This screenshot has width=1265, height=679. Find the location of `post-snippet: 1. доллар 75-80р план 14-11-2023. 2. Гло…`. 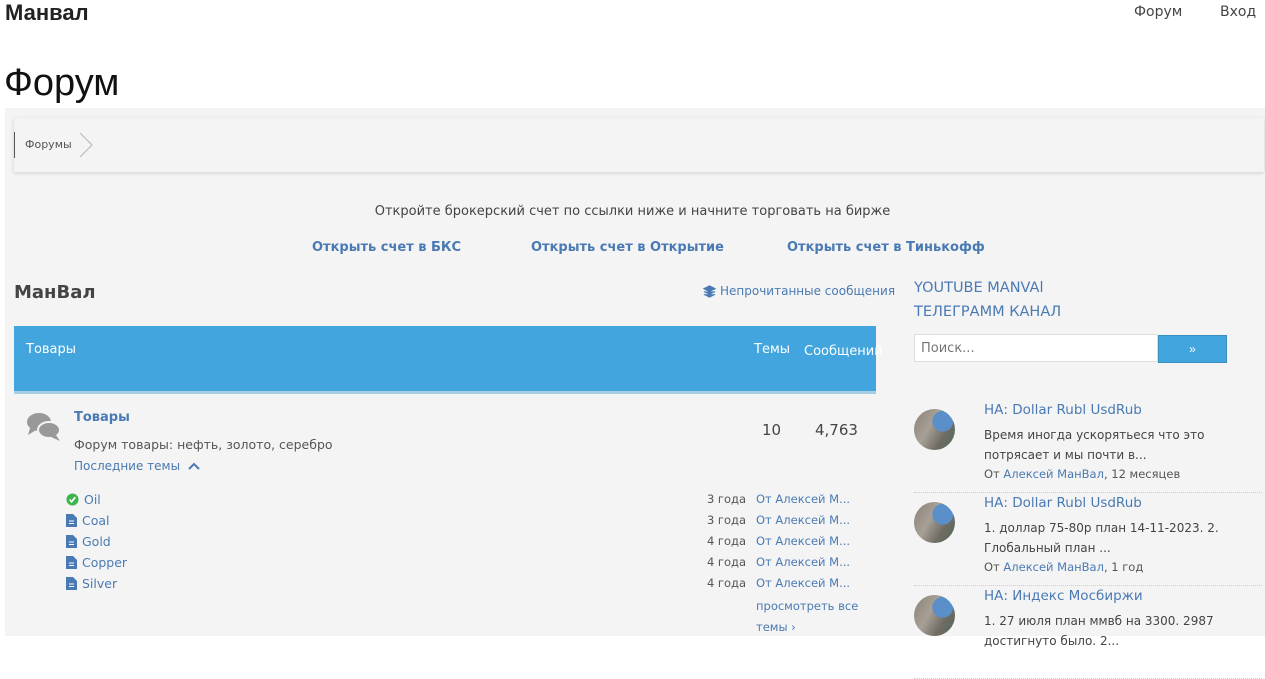

post-snippet: 1. доллар 75-80р план 14-11-2023. 2. Гло… is located at coordinates (1101, 538).